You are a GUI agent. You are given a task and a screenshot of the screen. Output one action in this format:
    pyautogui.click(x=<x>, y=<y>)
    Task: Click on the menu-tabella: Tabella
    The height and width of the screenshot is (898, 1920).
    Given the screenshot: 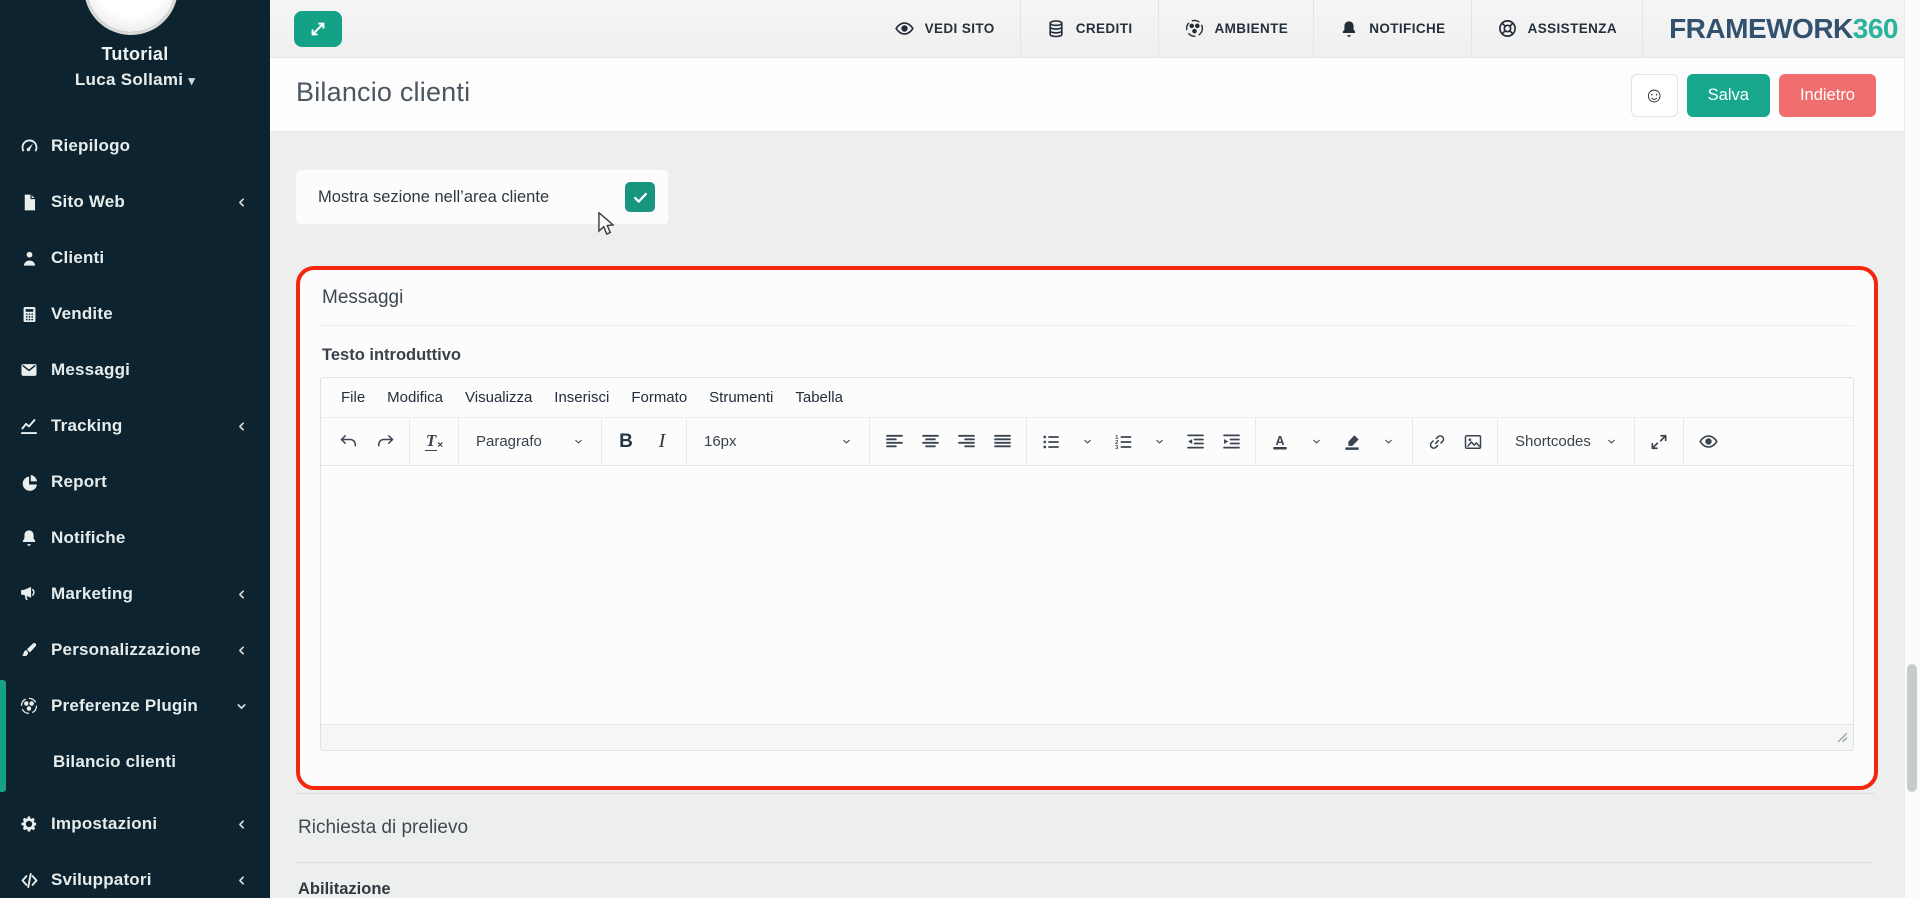 What is the action you would take?
    pyautogui.click(x=819, y=397)
    